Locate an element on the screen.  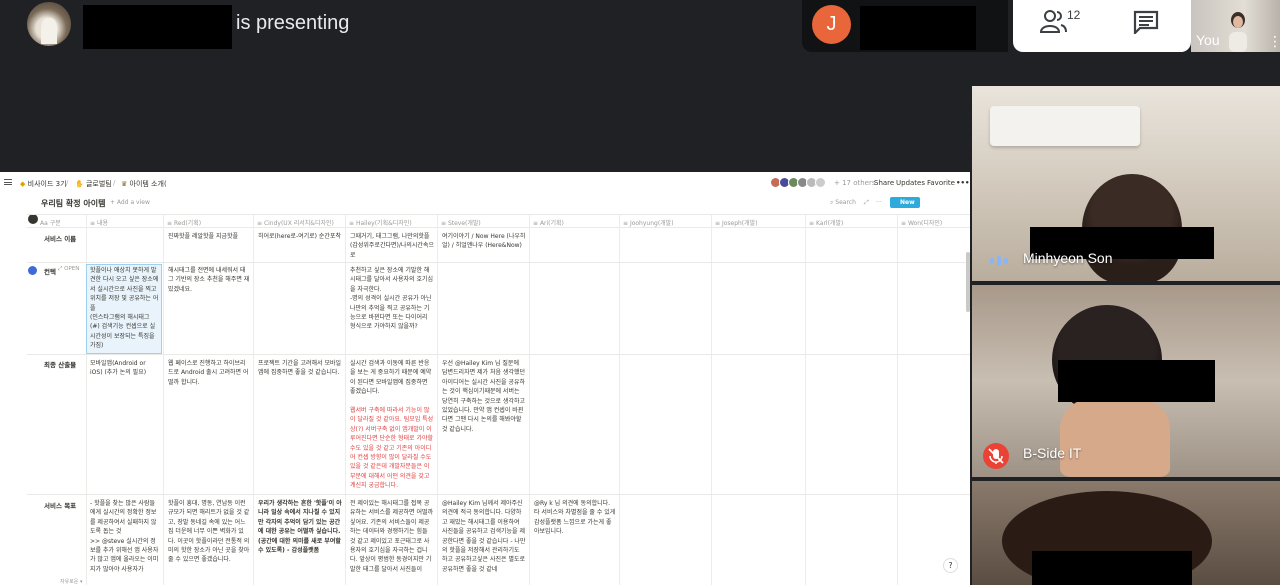
participant-face is located at coordinates (1115, 436).